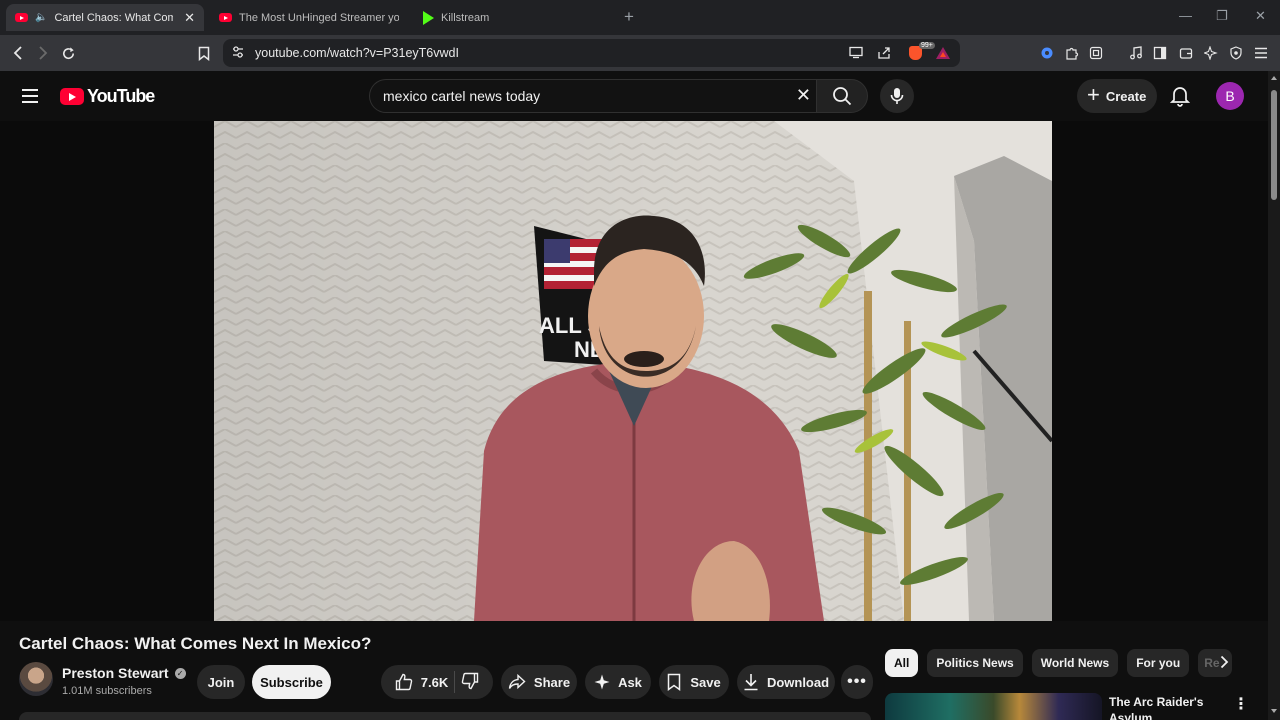  What do you see at coordinates (180, 673) in the screenshot?
I see `verified-check-icon: ✓` at bounding box center [180, 673].